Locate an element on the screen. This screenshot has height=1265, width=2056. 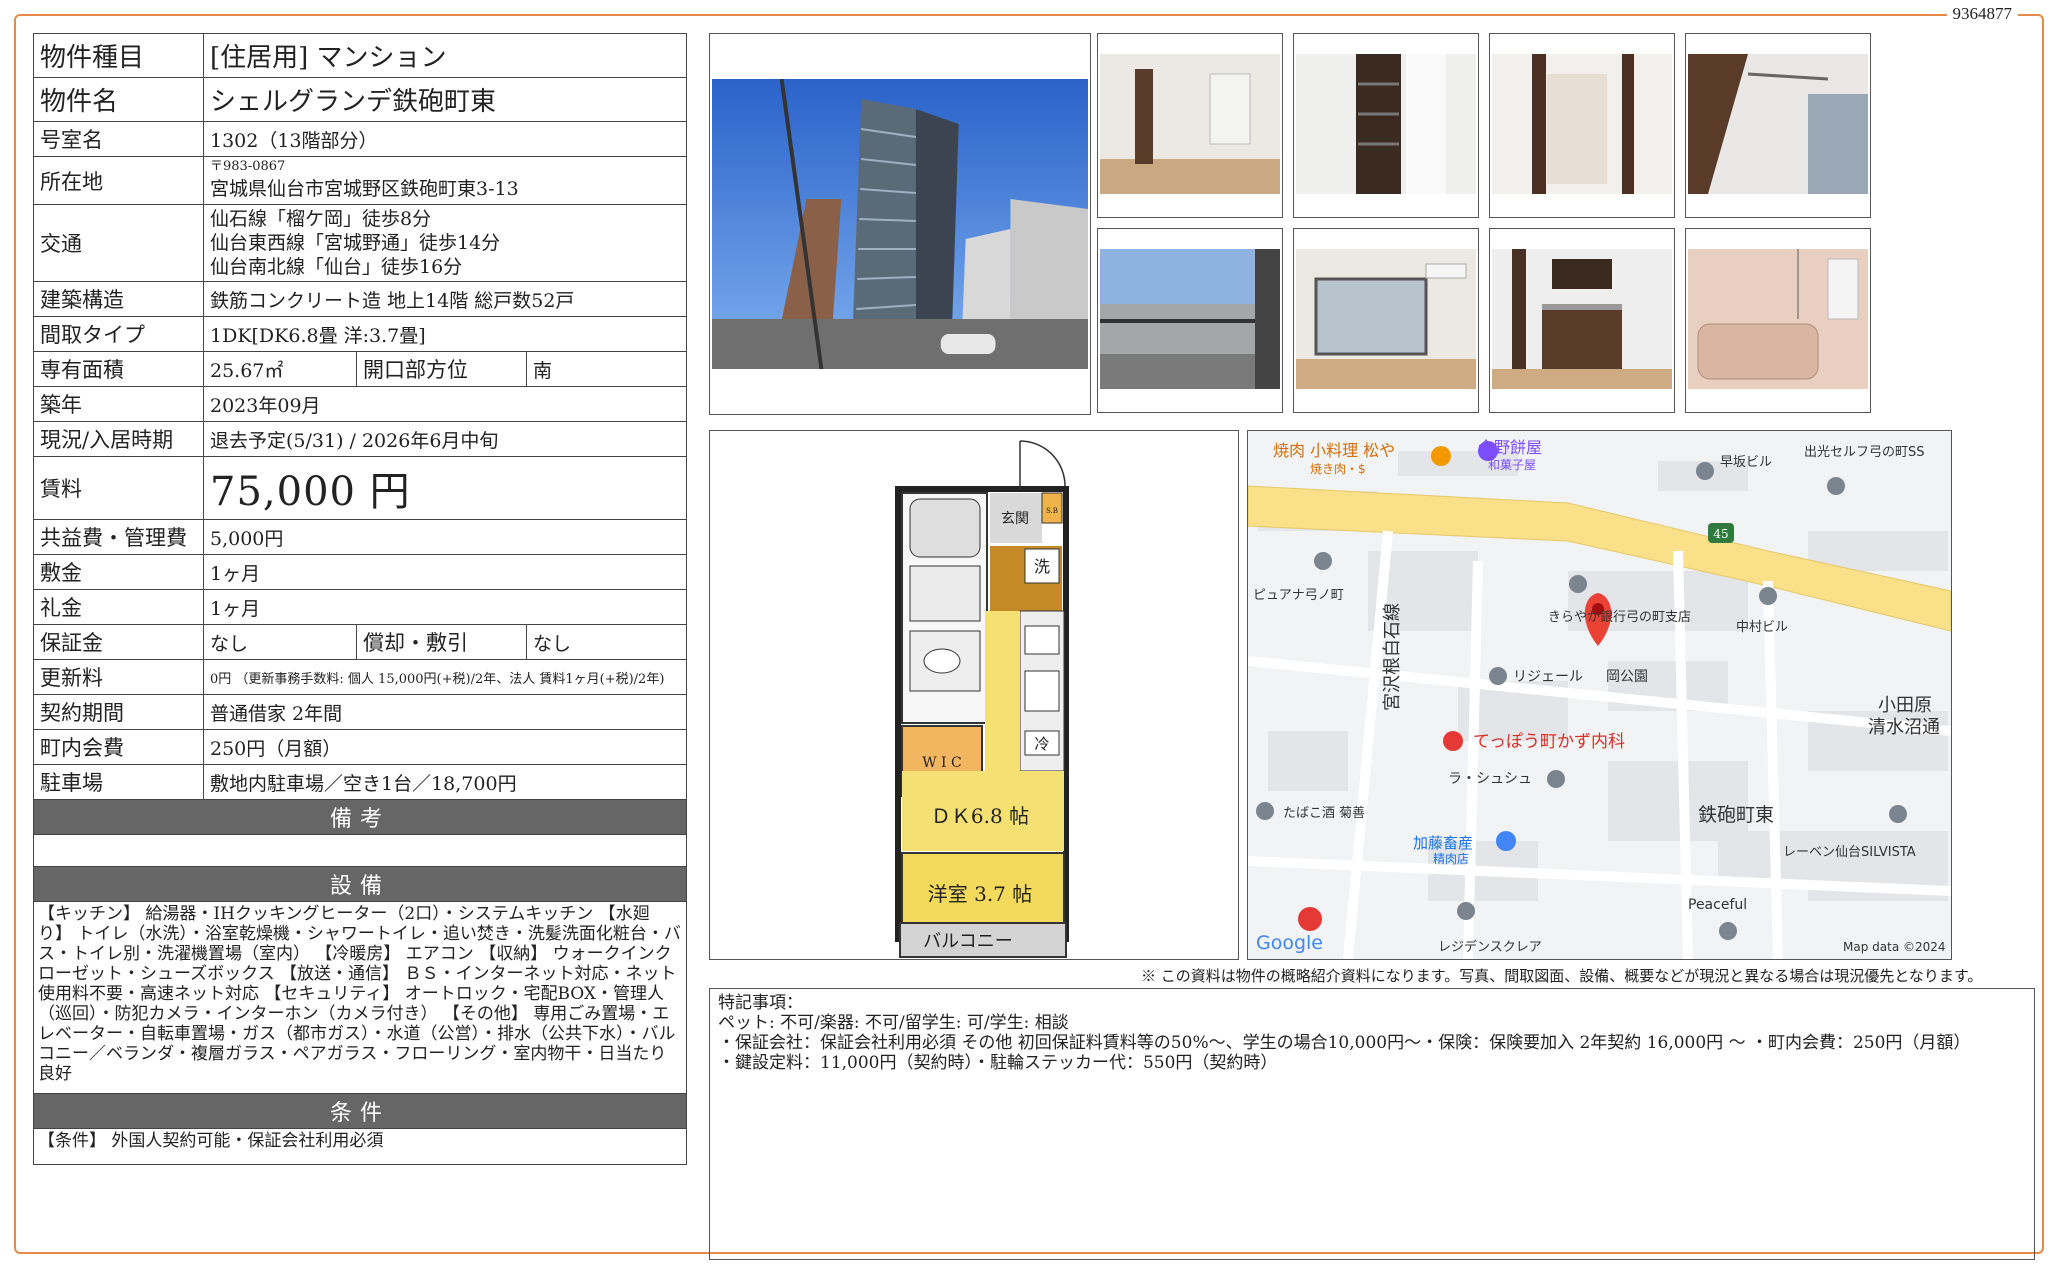
map-label: 和菓子屋 is located at coordinates (1512, 465).